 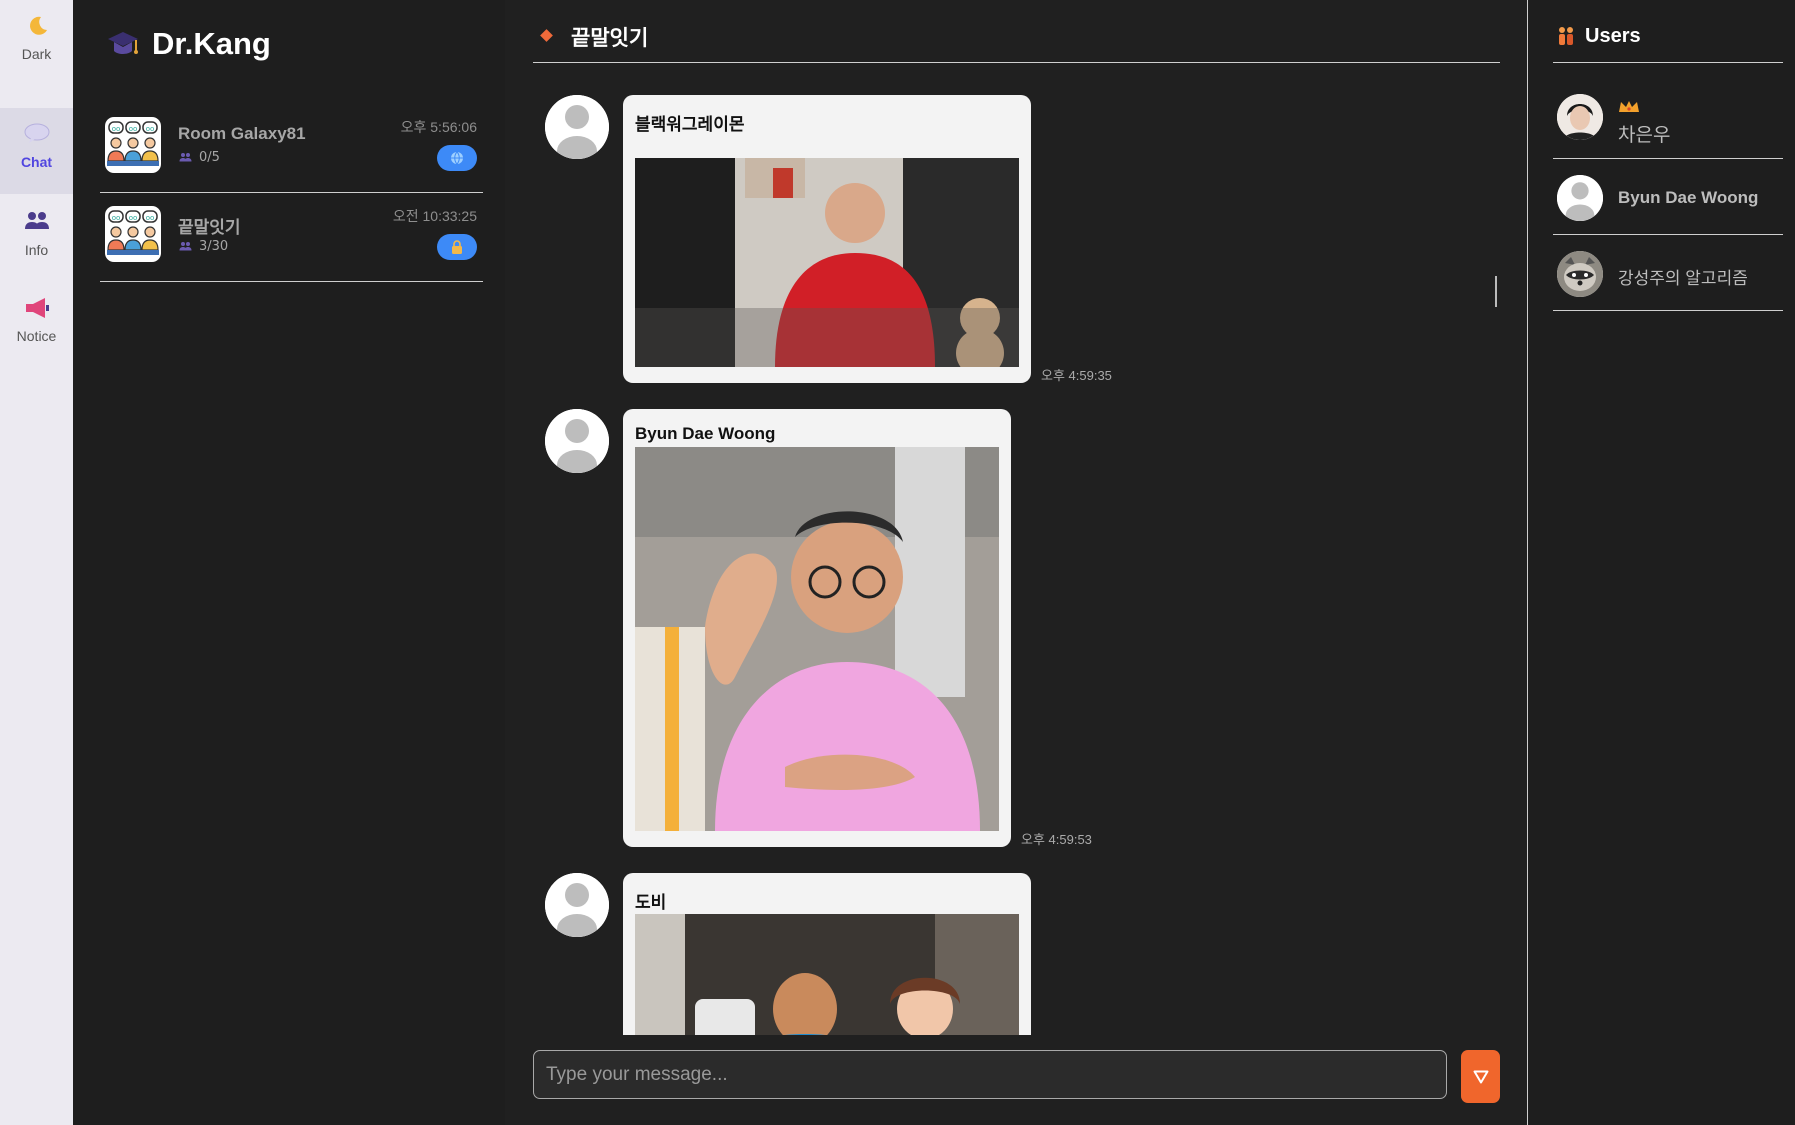 What do you see at coordinates (36, 562) in the screenshot?
I see `nav-rail: Dark Chat Info Notice` at bounding box center [36, 562].